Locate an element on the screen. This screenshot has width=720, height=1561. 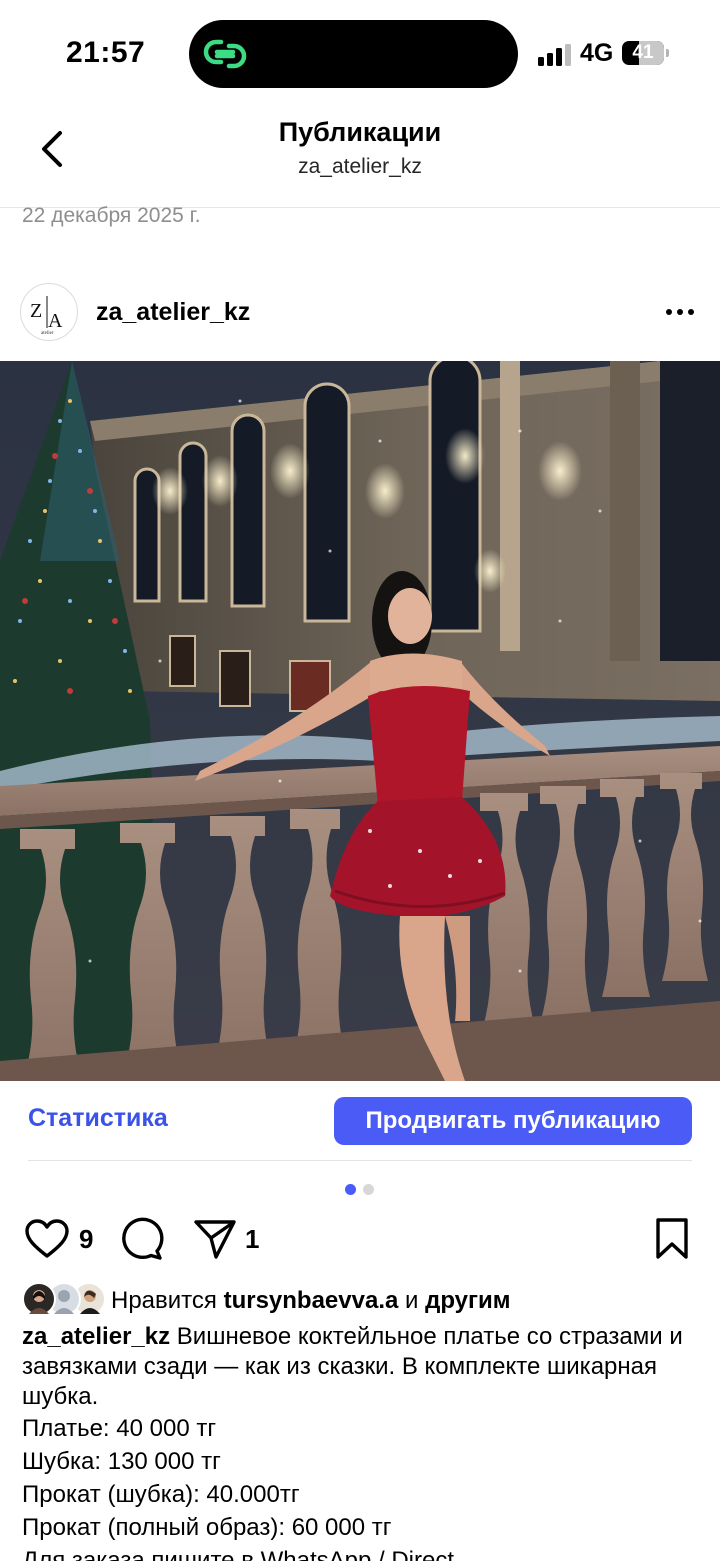
liked-by-text: Нравится tursynbaevva.a и другим is located at coordinates (311, 1301).